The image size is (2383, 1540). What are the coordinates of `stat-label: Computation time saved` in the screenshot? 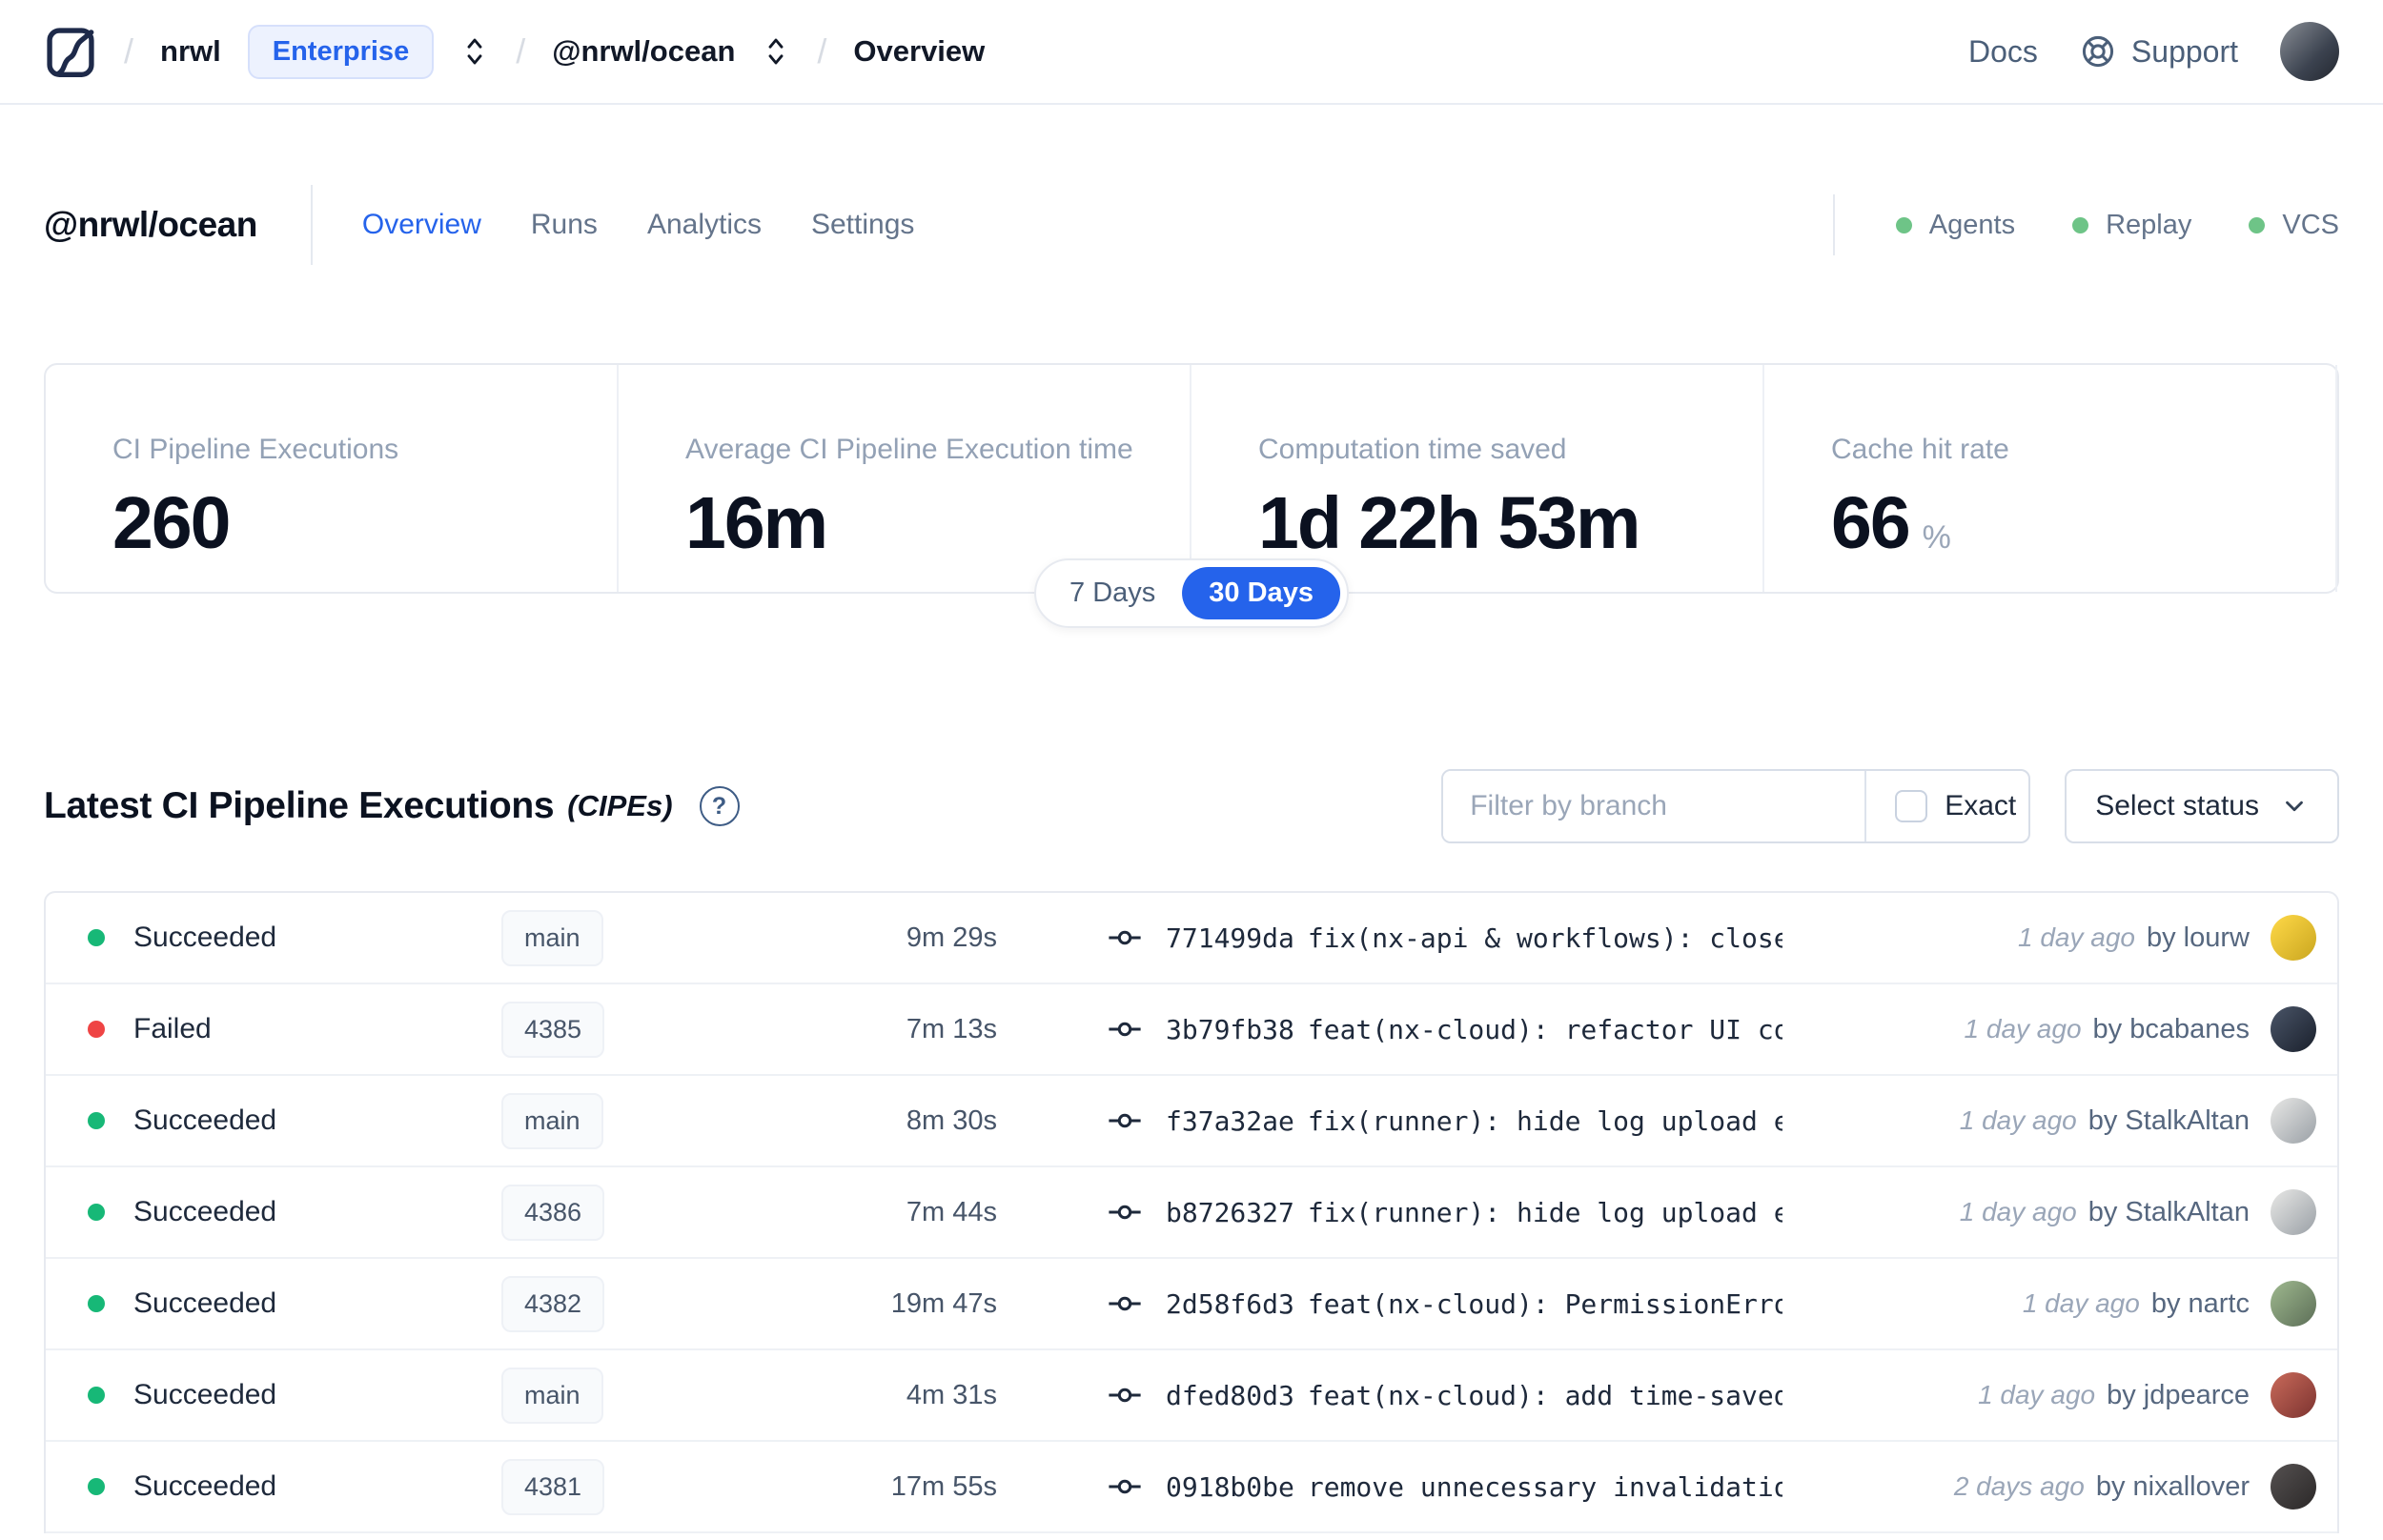 It's located at (1412, 449).